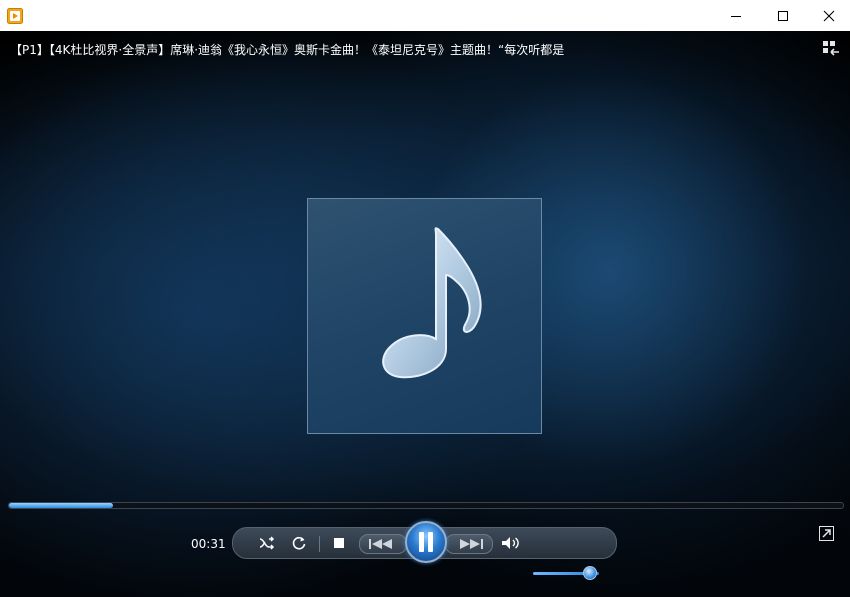  I want to click on previous-button, so click(383, 544).